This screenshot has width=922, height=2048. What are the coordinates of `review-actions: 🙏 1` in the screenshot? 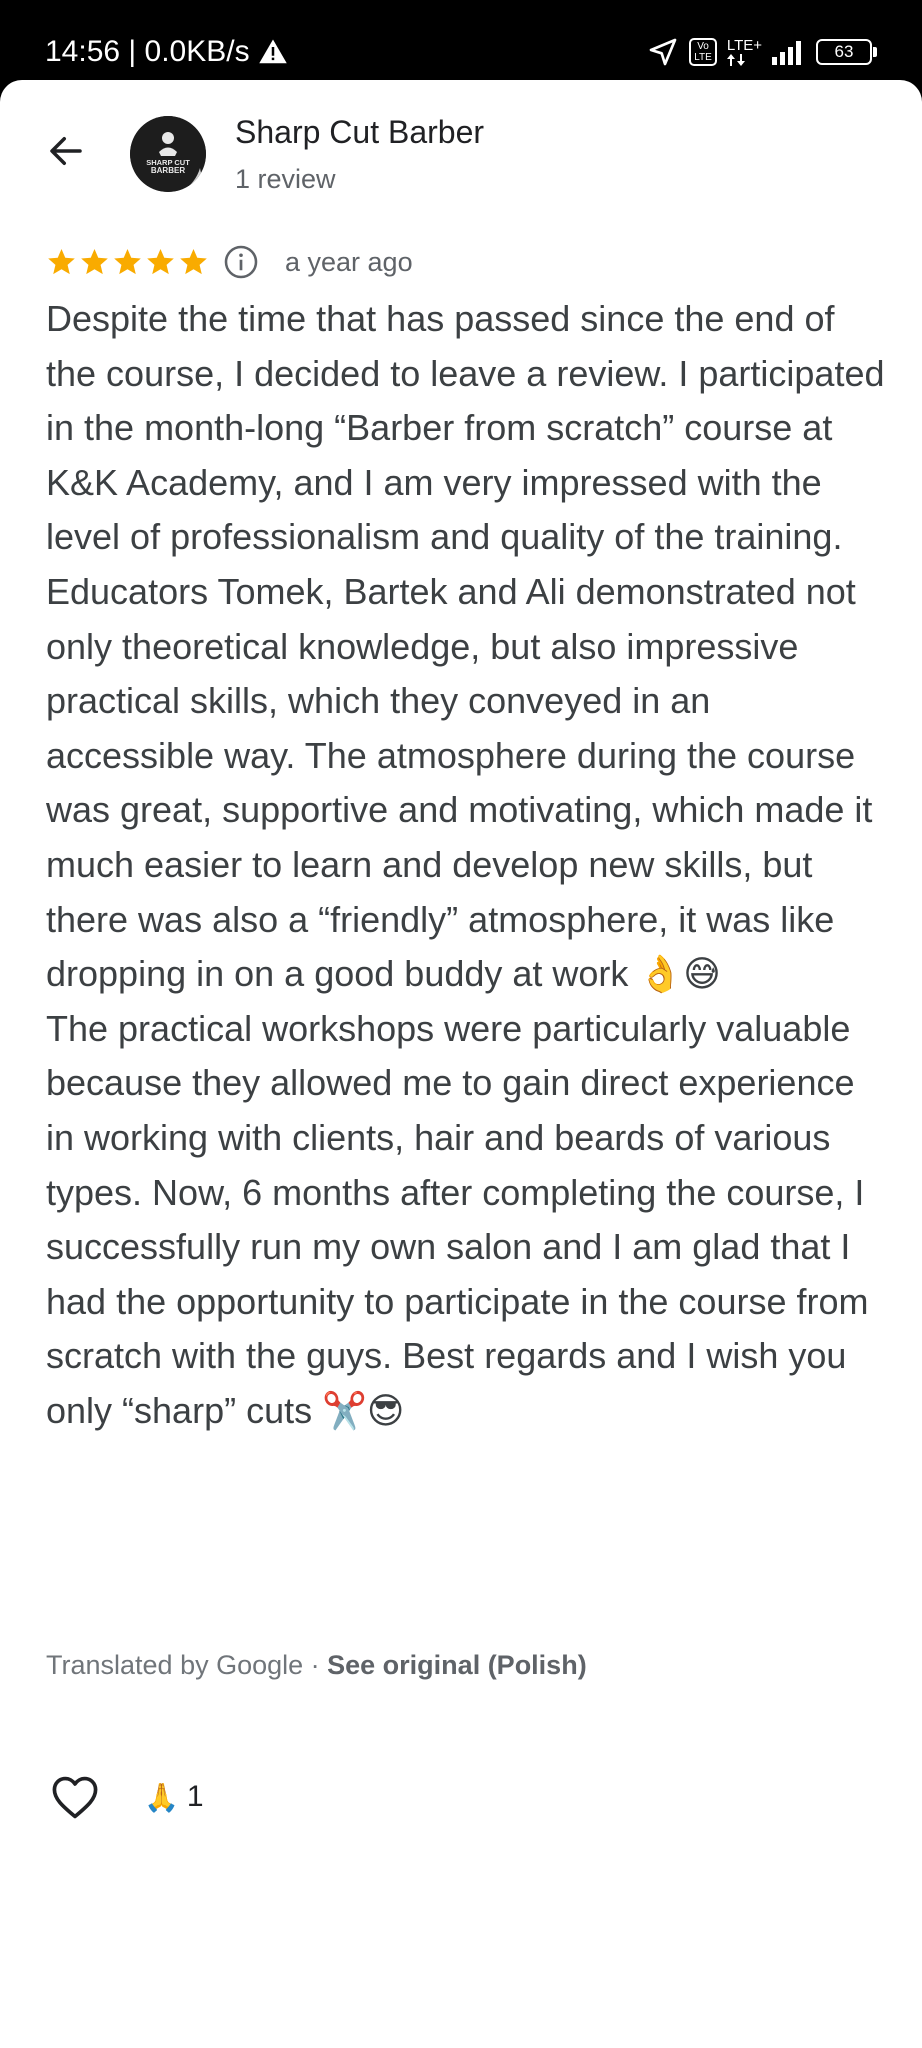 It's located at (125, 1797).